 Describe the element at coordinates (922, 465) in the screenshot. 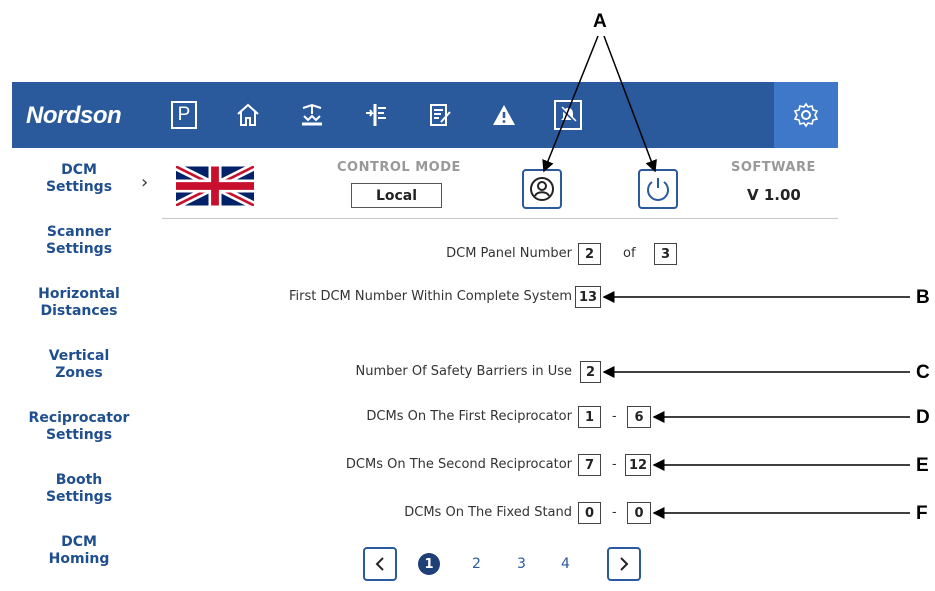

I see `callout-e: E` at that location.